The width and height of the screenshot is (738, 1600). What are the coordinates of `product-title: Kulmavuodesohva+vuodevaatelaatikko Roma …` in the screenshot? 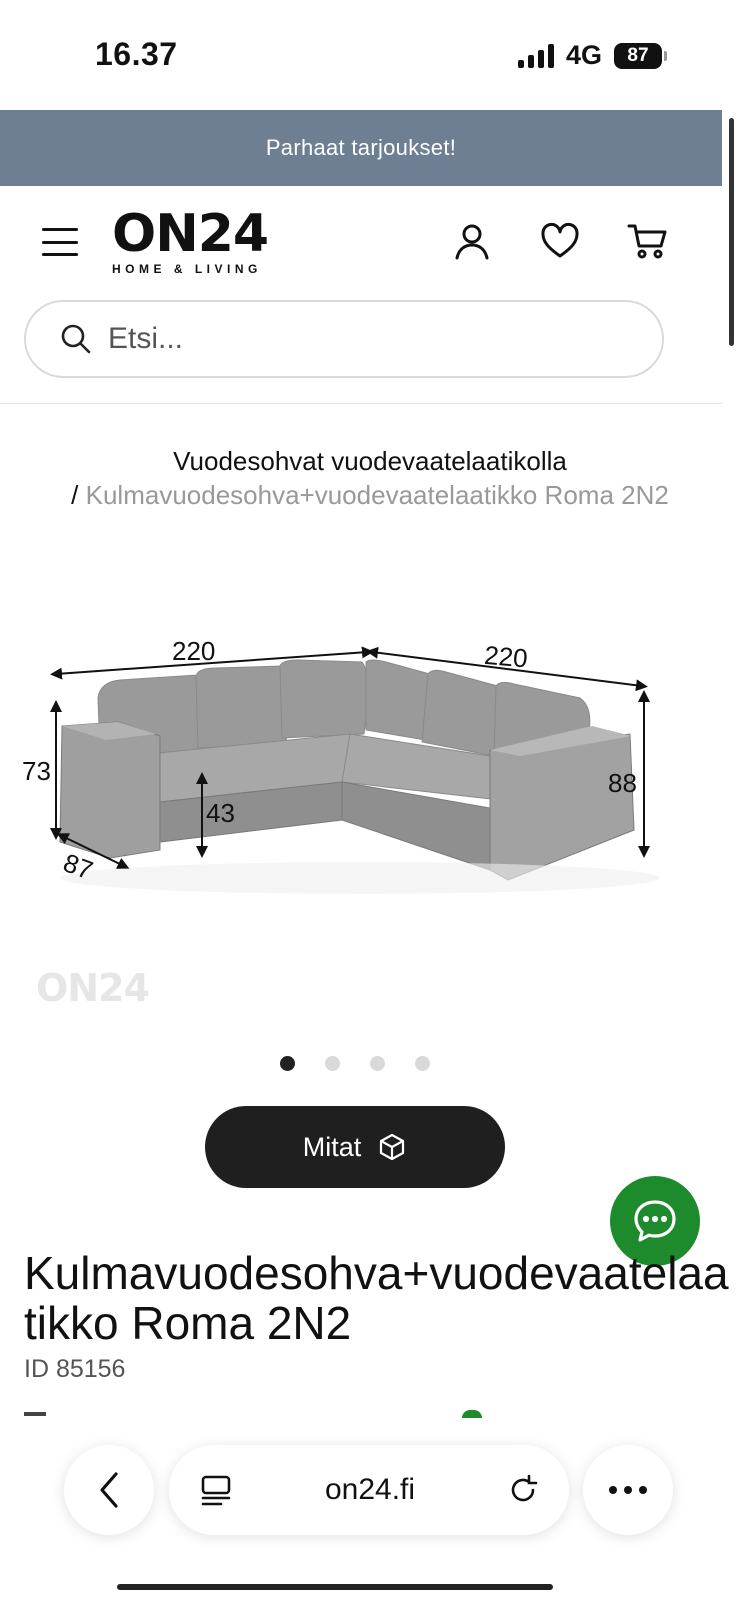 It's located at (376, 1298).